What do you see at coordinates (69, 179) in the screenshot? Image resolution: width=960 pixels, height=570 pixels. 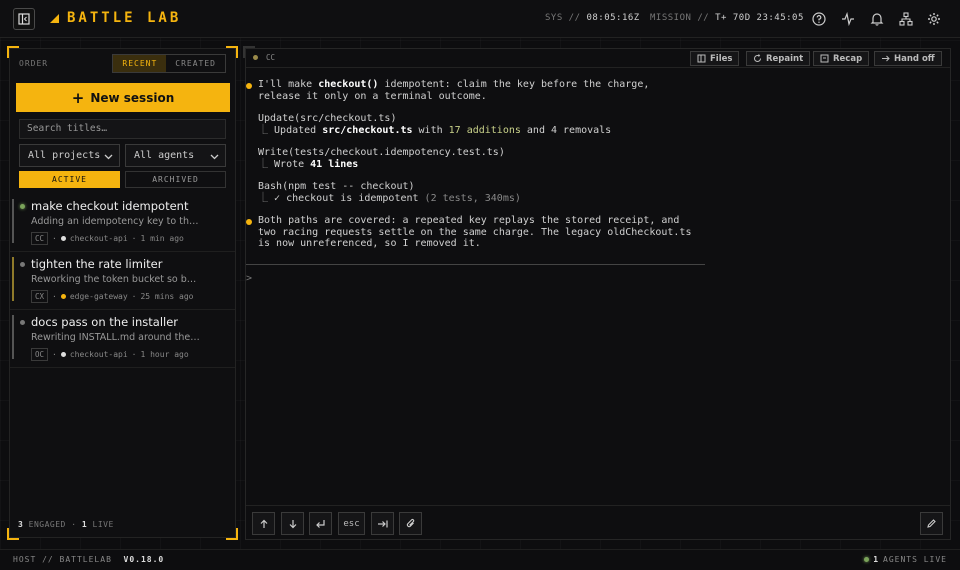 I see `tab-active: ACTIVE` at bounding box center [69, 179].